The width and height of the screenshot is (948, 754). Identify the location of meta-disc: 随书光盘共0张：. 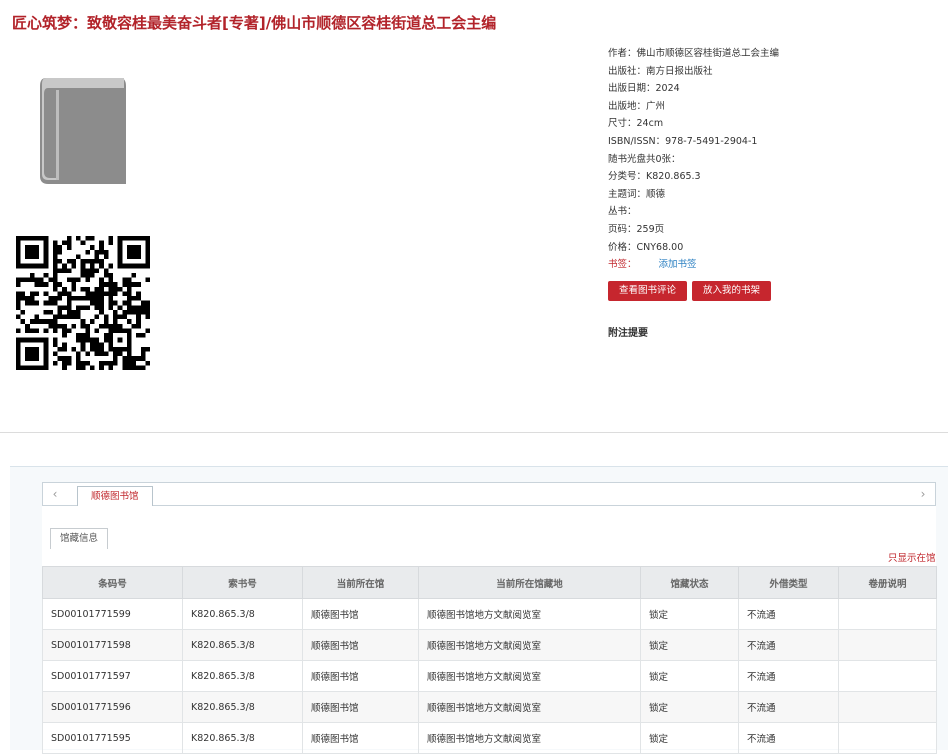
(644, 159).